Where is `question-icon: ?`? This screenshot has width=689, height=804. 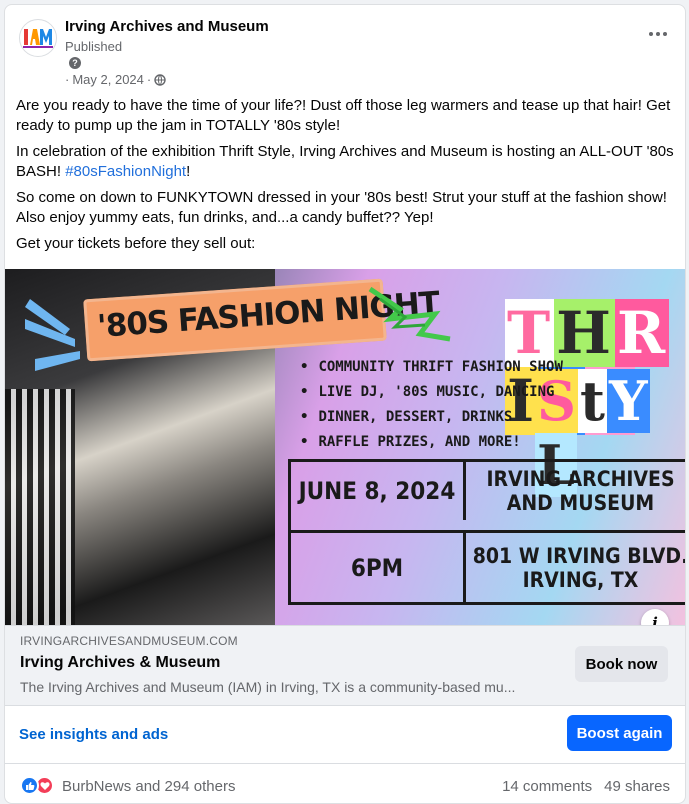
question-icon: ? is located at coordinates (75, 63).